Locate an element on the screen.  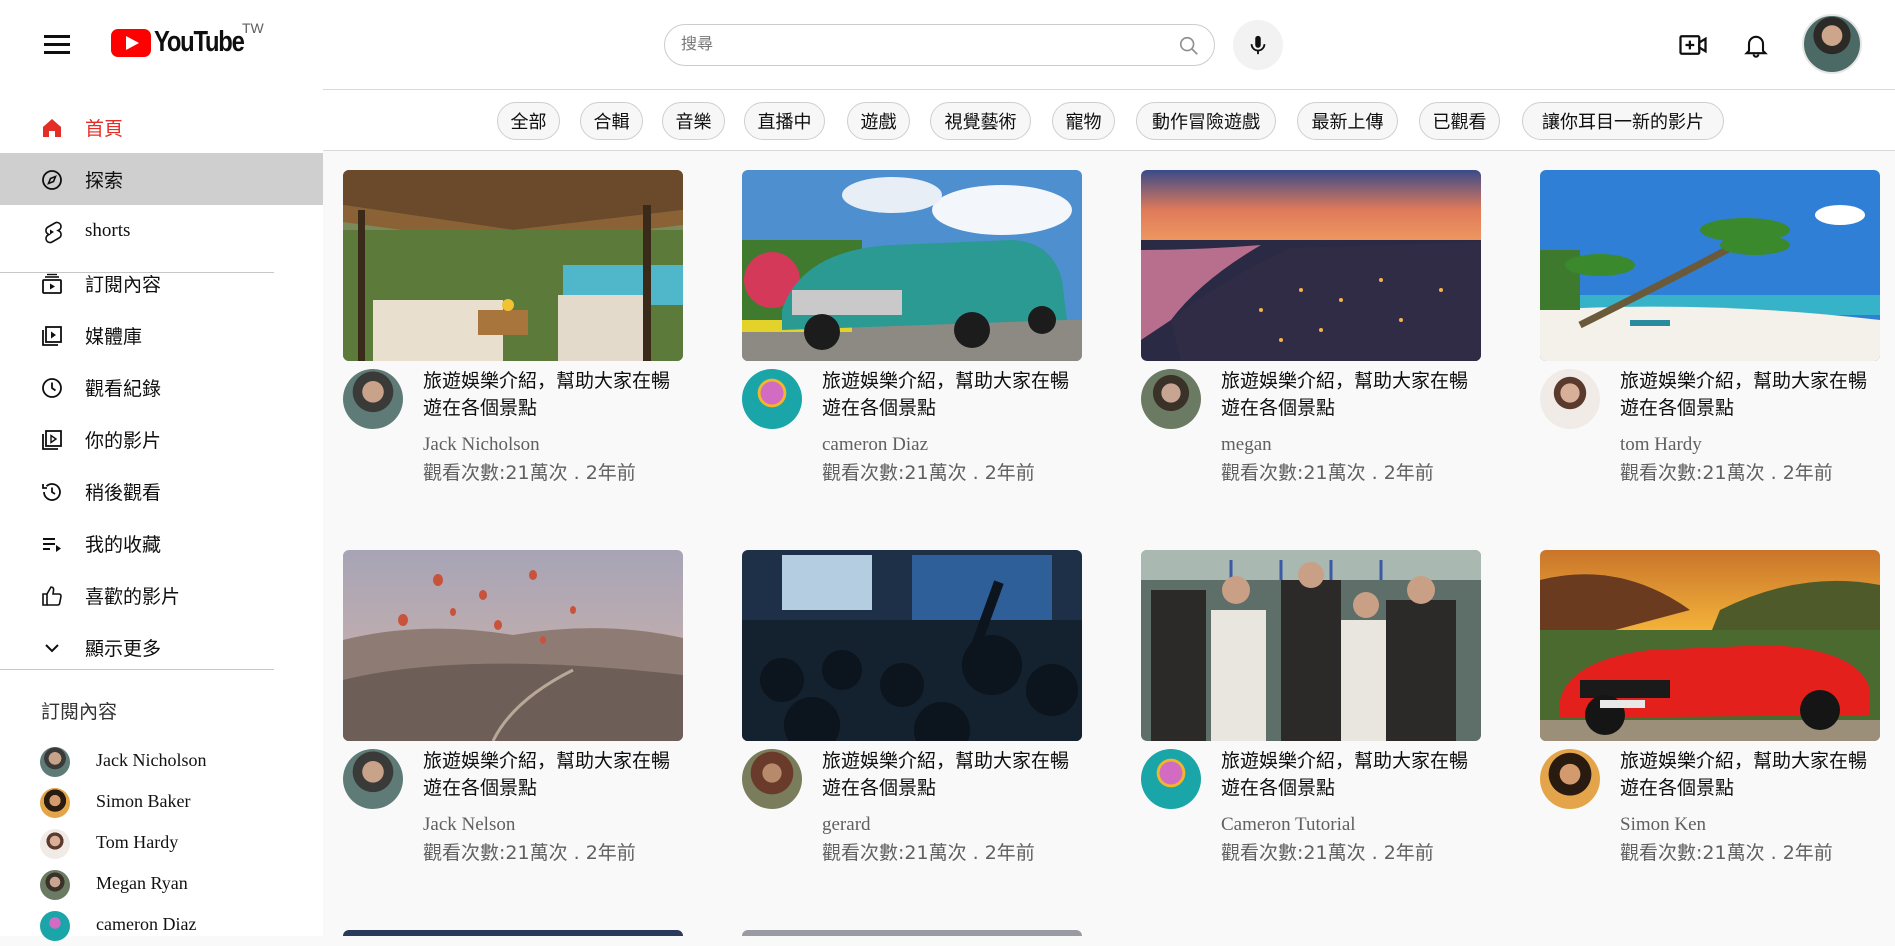
microphone-icon is located at coordinates (1258, 45).